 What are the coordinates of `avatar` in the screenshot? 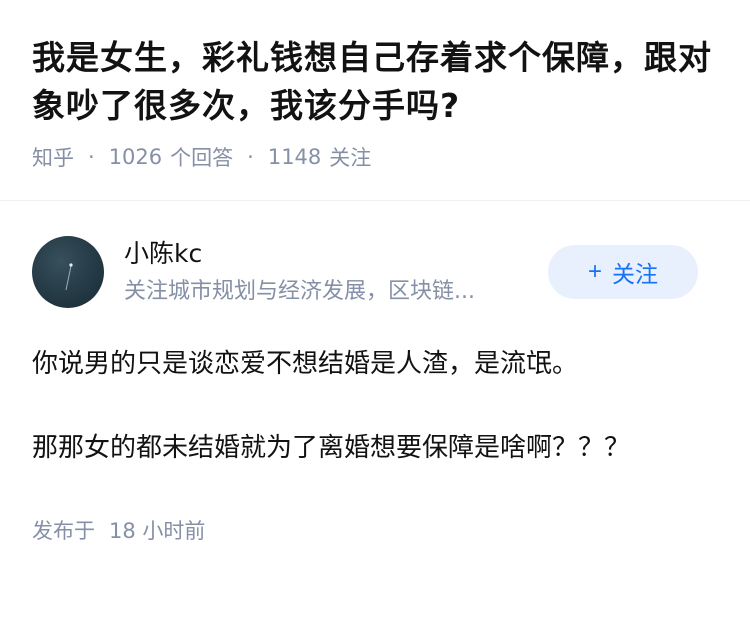 It's located at (68, 272).